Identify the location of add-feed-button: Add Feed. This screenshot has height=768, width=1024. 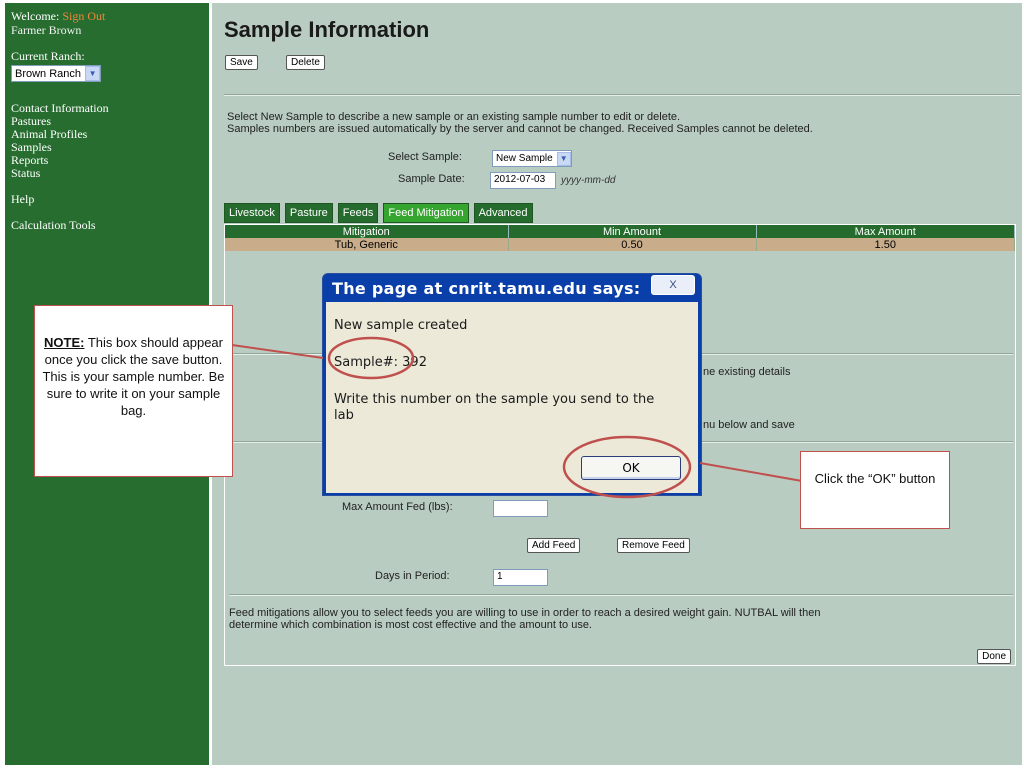
(554, 545).